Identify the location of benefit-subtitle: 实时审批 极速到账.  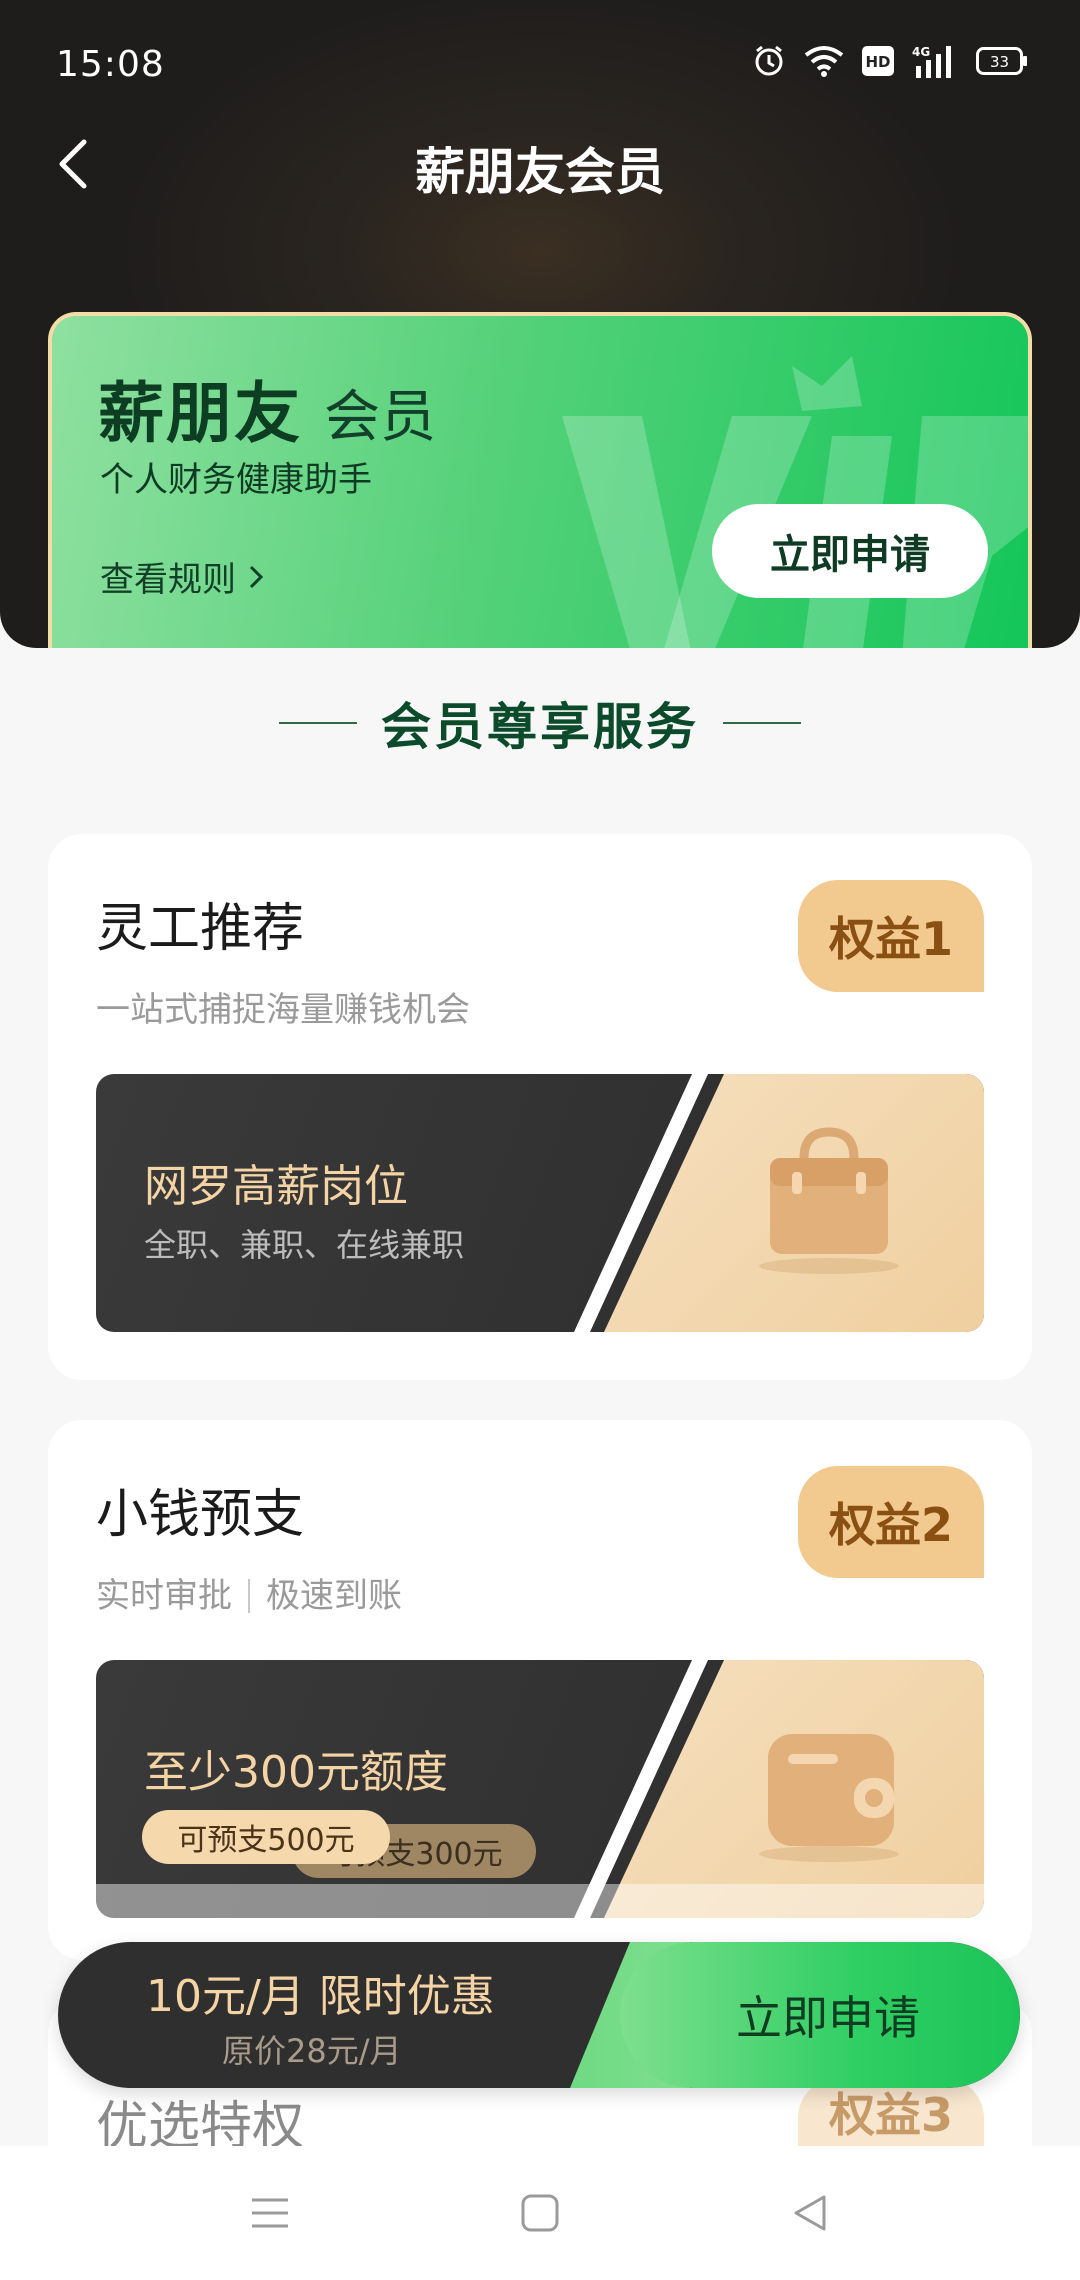
(249, 1592).